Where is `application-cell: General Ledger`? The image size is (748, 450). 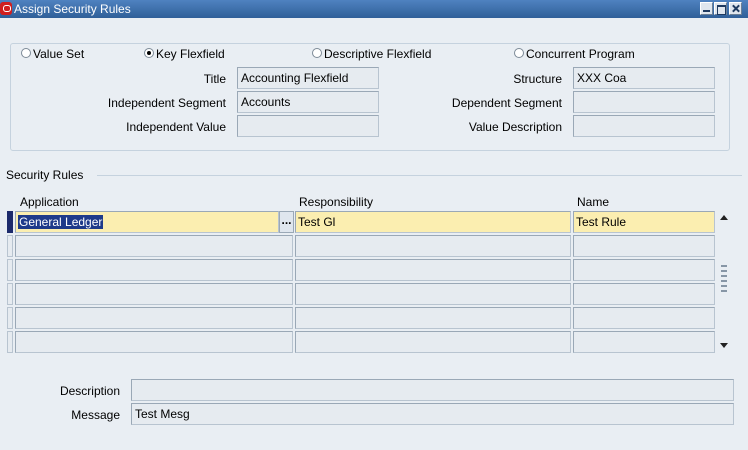
application-cell: General Ledger is located at coordinates (147, 222).